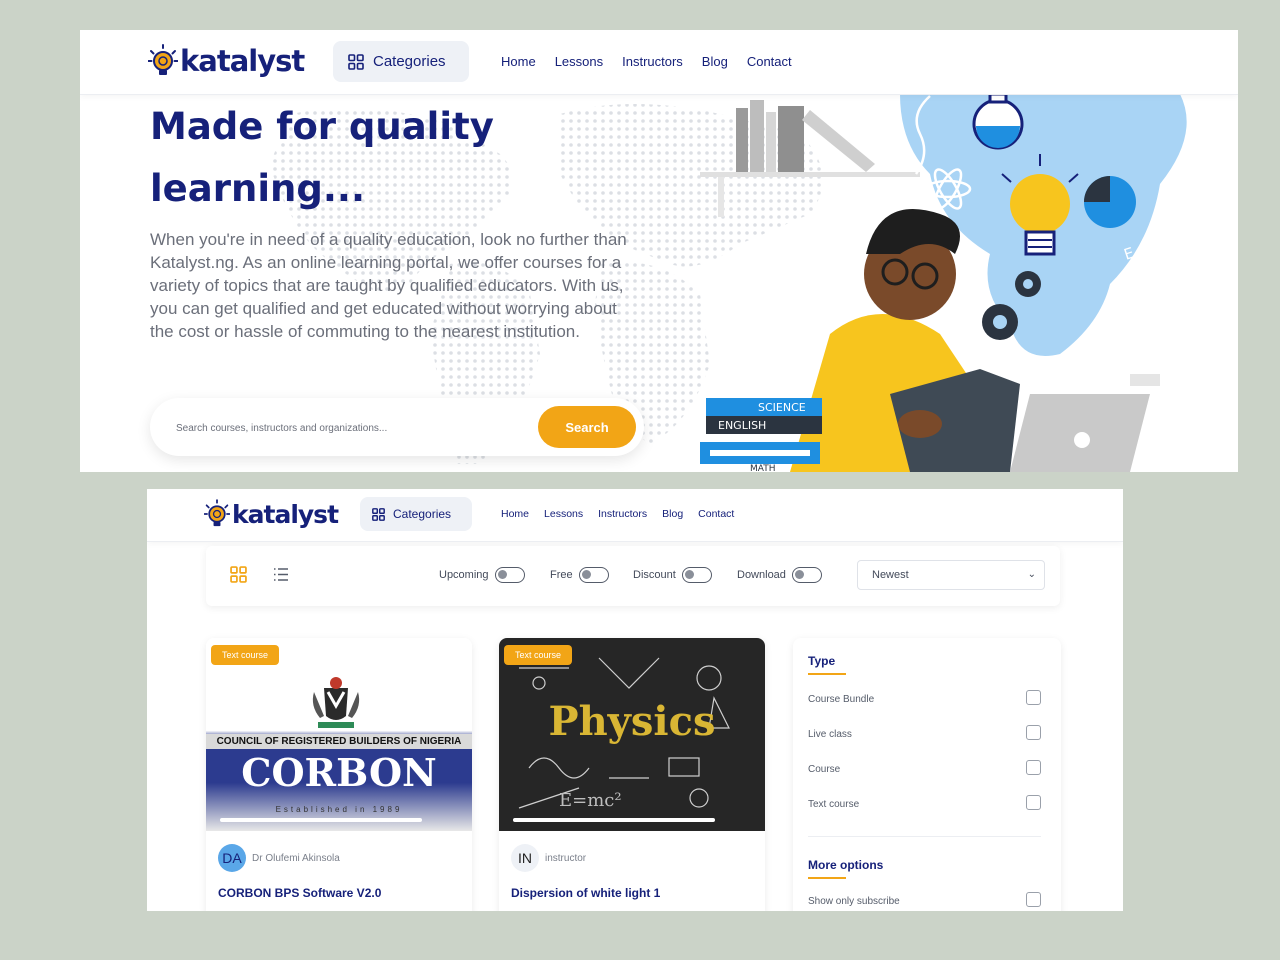 This screenshot has height=960, width=1280. What do you see at coordinates (810, 158) in the screenshot?
I see `bookshelf-icon` at bounding box center [810, 158].